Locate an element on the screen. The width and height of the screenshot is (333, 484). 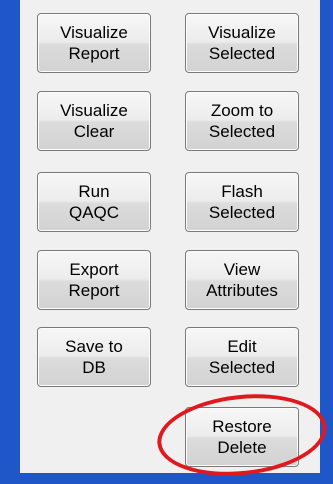
restore-delete-button: Restore Delete is located at coordinates (242, 437).